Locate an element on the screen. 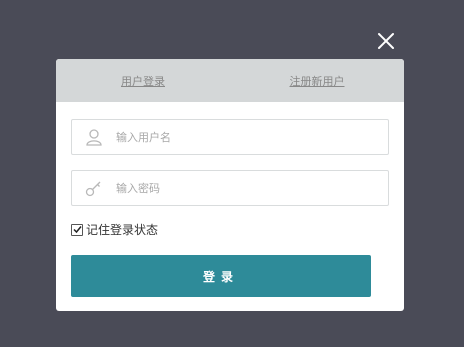 The width and height of the screenshot is (464, 347). check-icon is located at coordinates (77, 230).